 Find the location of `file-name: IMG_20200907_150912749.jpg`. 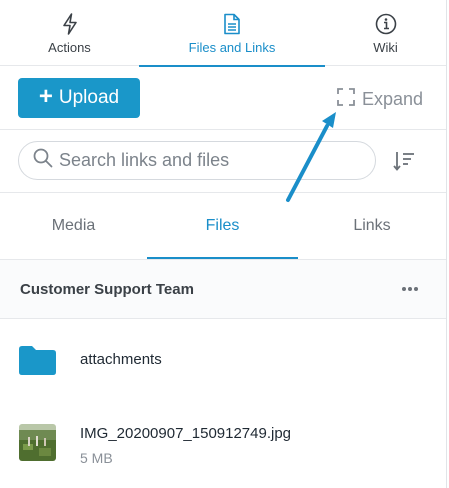

file-name: IMG_20200907_150912749.jpg is located at coordinates (186, 433).